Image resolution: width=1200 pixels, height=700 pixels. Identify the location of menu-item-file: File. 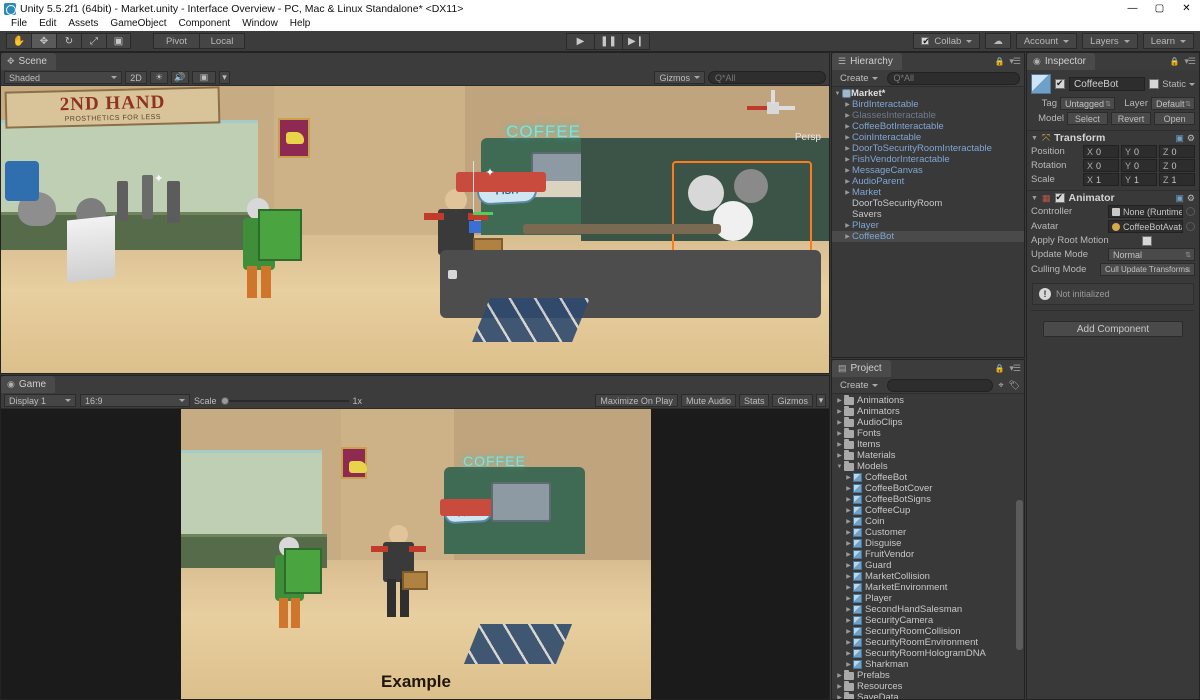
(19, 24).